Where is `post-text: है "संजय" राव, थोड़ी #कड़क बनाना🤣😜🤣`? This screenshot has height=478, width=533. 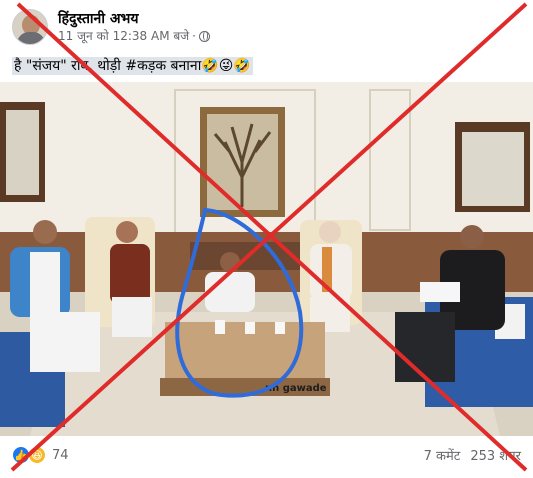
post-text: है "संजय" राव, थोड़ी #कड़क बनाना🤣😜🤣 is located at coordinates (132, 66).